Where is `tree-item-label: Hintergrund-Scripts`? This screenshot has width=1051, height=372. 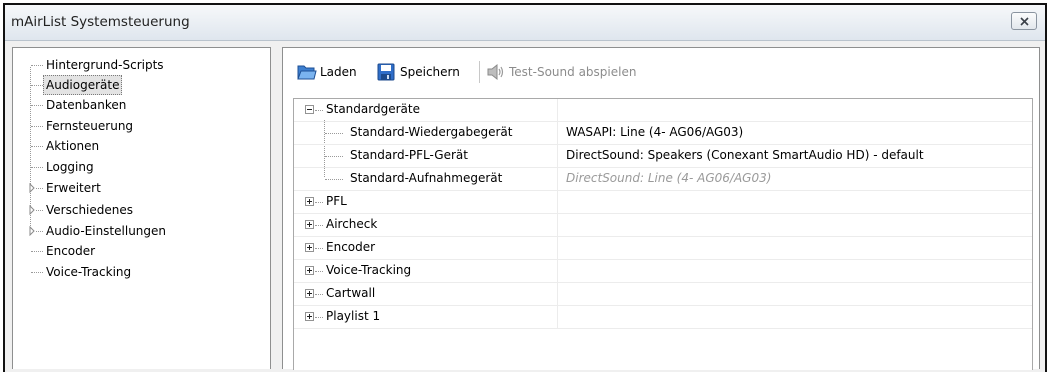
tree-item-label: Hintergrund-Scripts is located at coordinates (105, 65).